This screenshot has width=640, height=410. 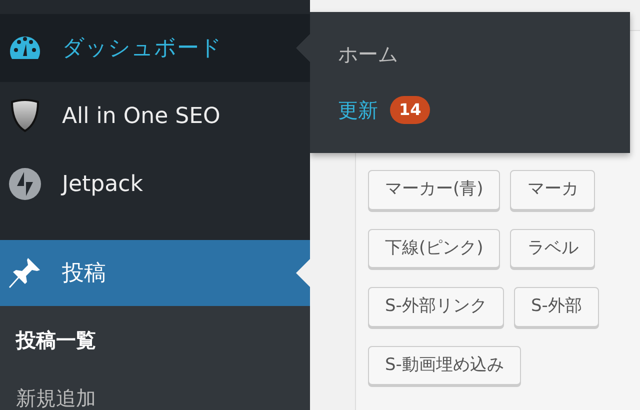 I want to click on flyout-item: 更新, so click(x=358, y=110).